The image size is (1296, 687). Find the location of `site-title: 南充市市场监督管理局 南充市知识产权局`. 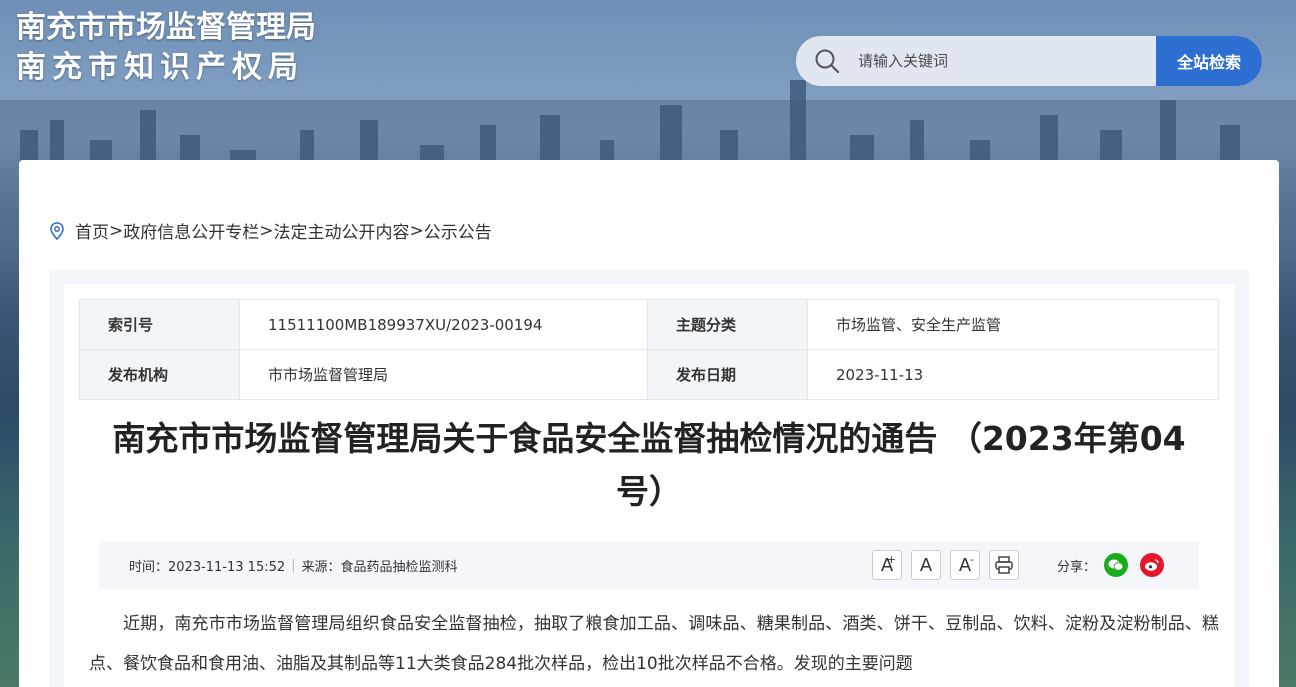

site-title: 南充市市场监督管理局 南充市知识产权局 is located at coordinates (166, 48).